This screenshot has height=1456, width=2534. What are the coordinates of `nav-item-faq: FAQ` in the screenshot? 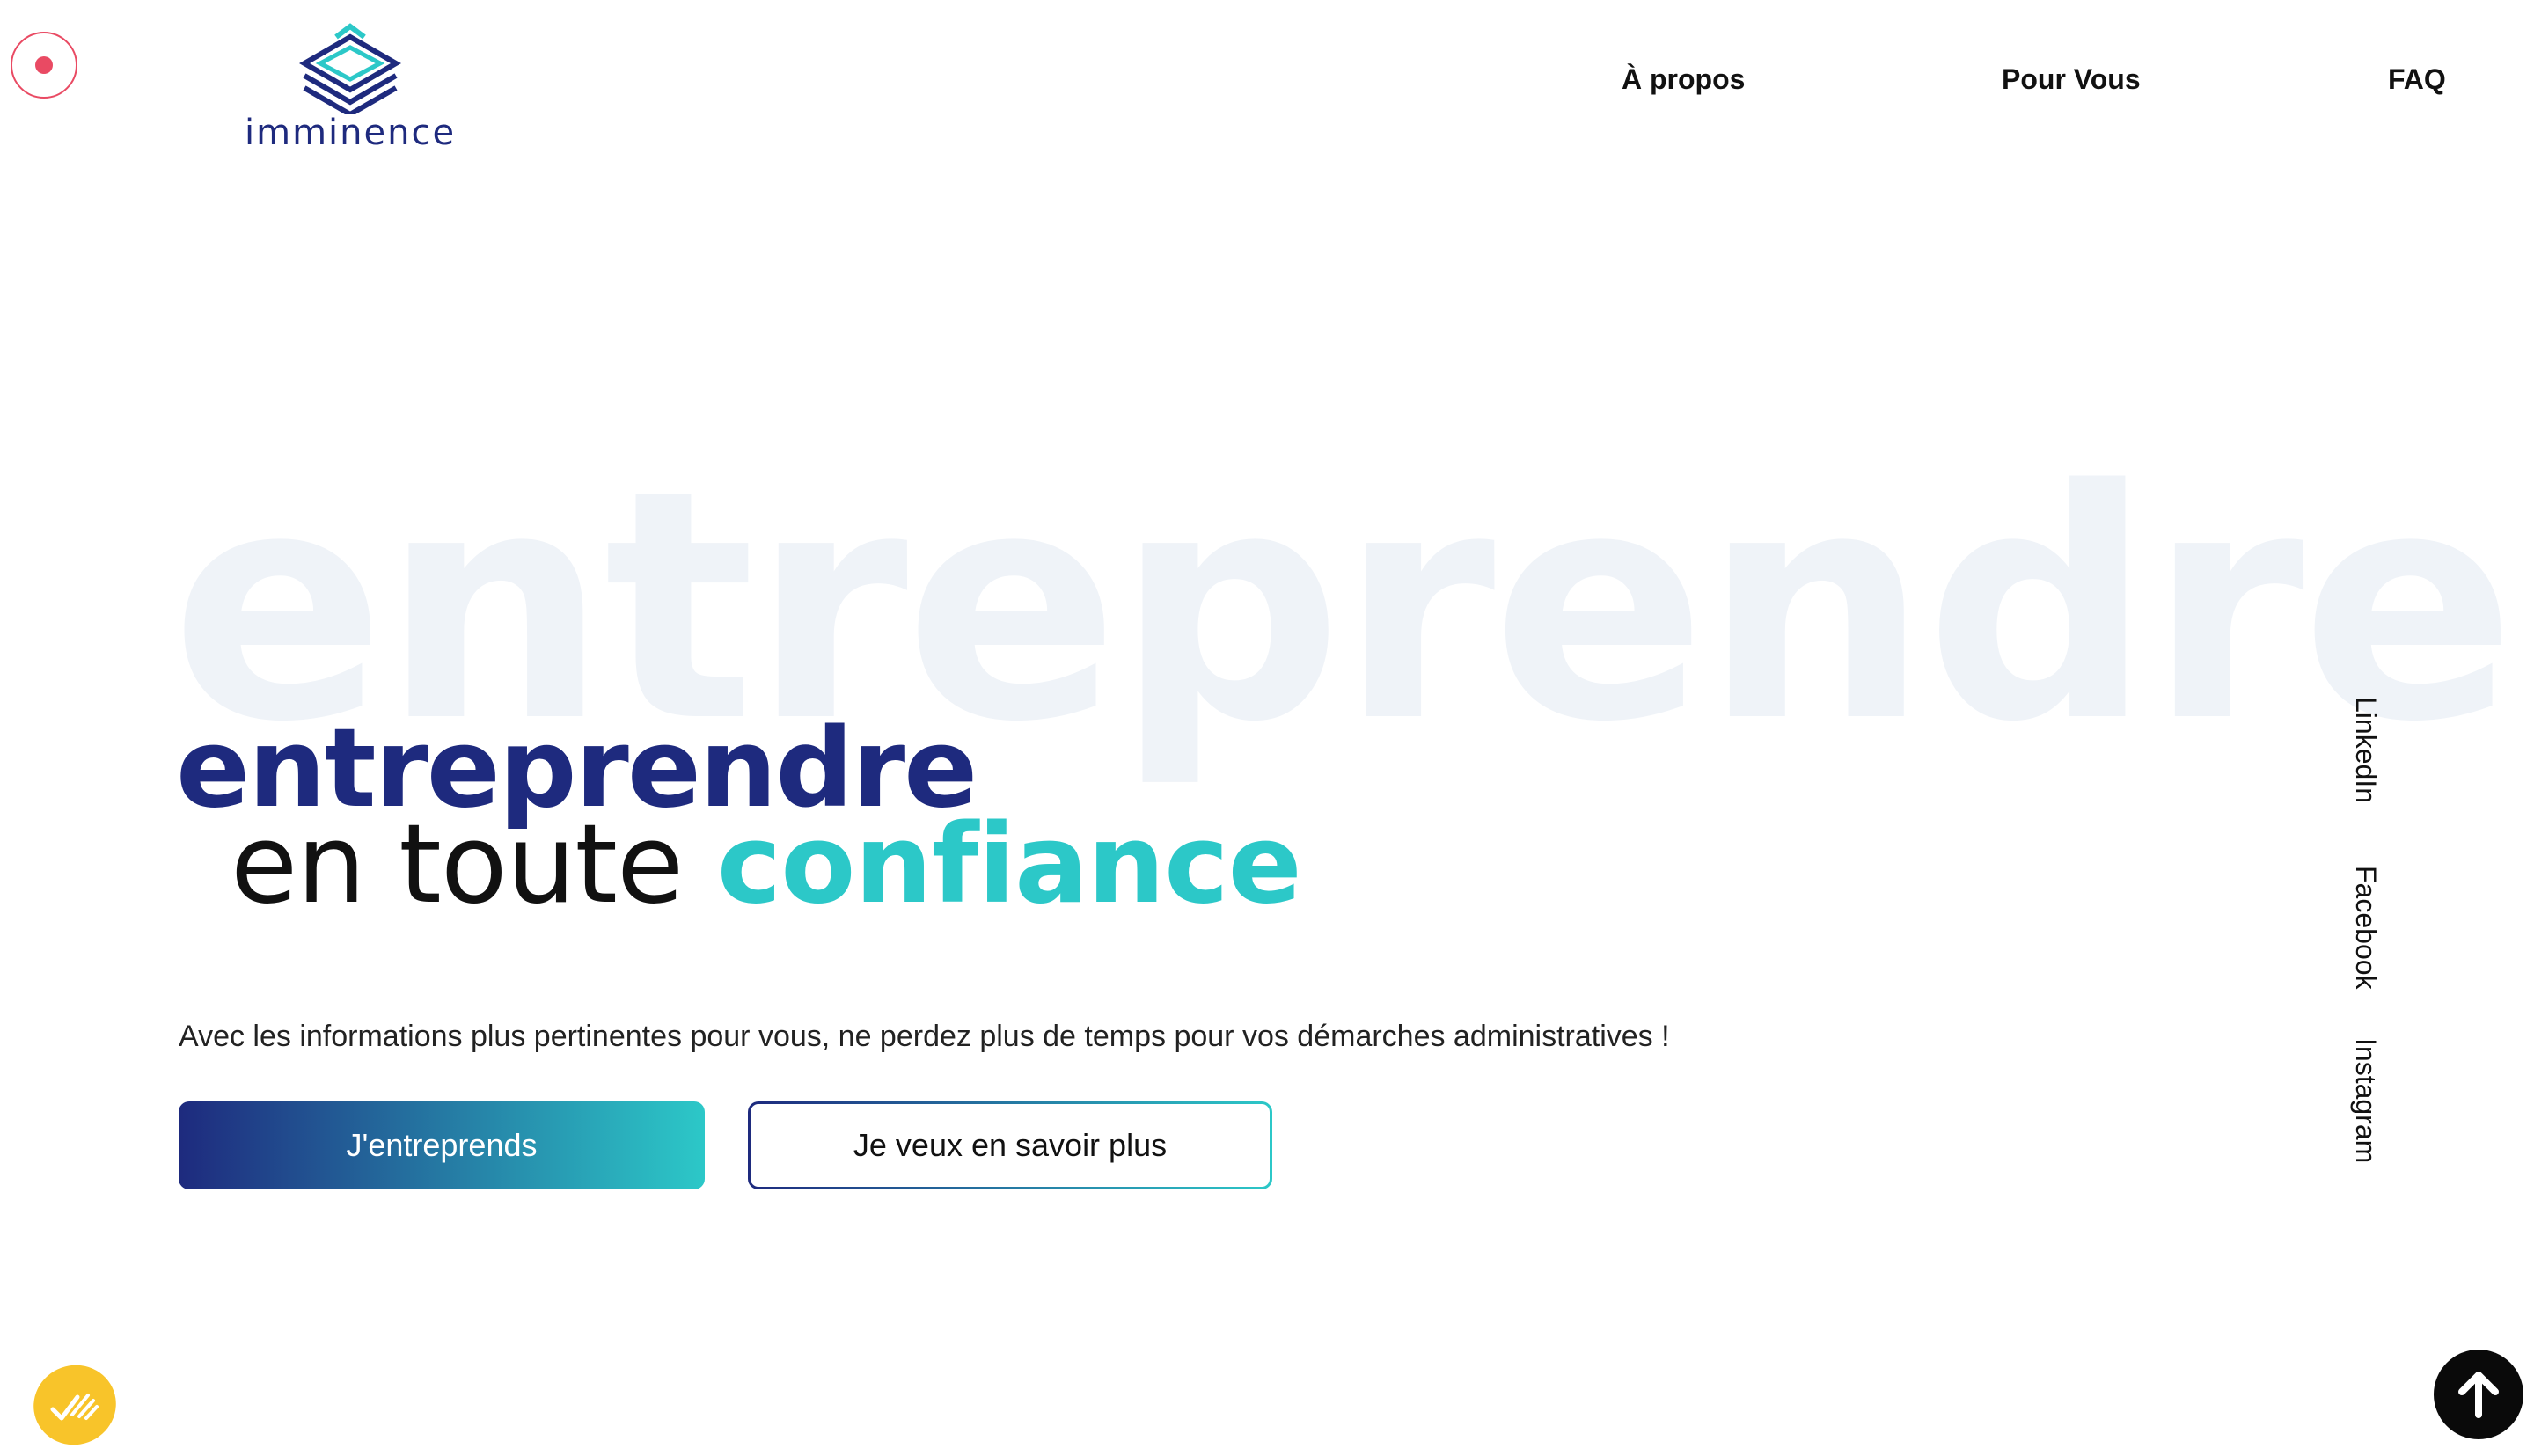 It's located at (2417, 79).